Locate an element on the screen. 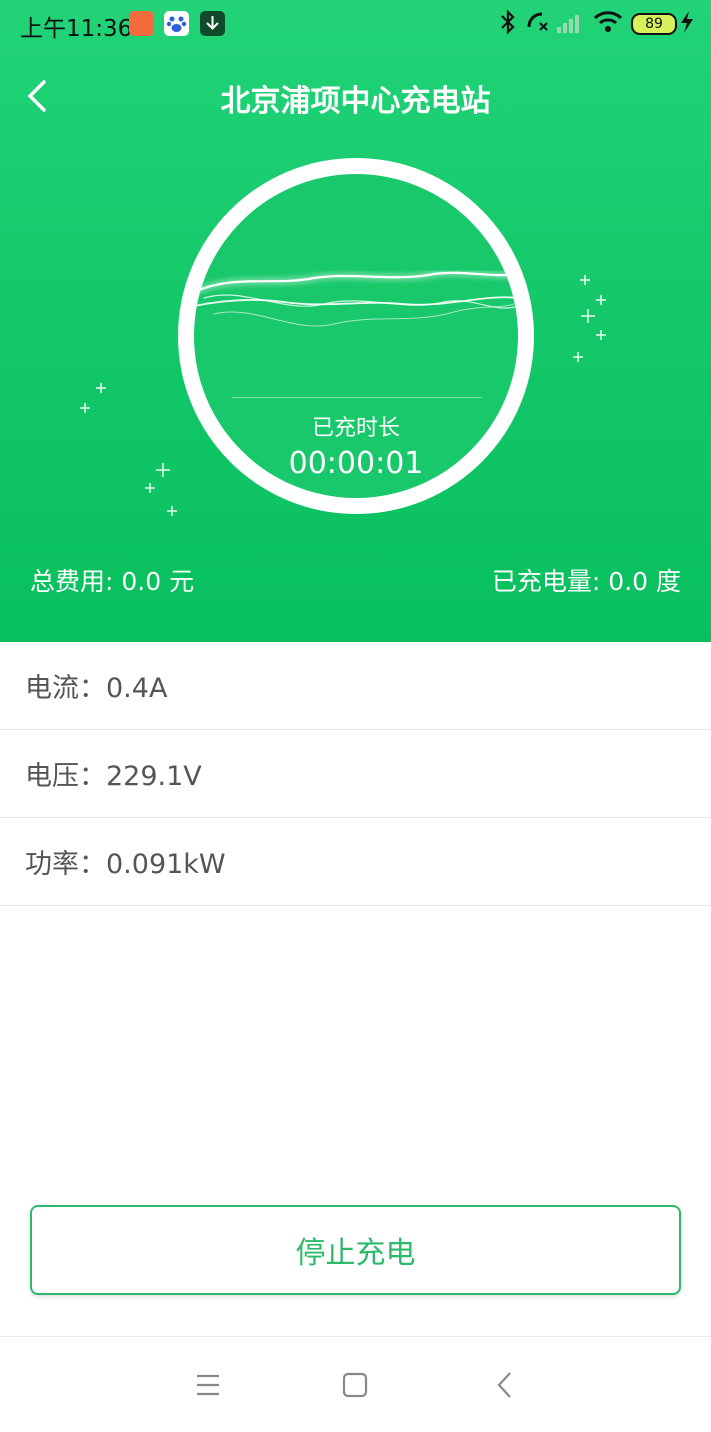 The width and height of the screenshot is (711, 1432). charging-progress-ring: 已充时长 00:00:01 is located at coordinates (356, 336).